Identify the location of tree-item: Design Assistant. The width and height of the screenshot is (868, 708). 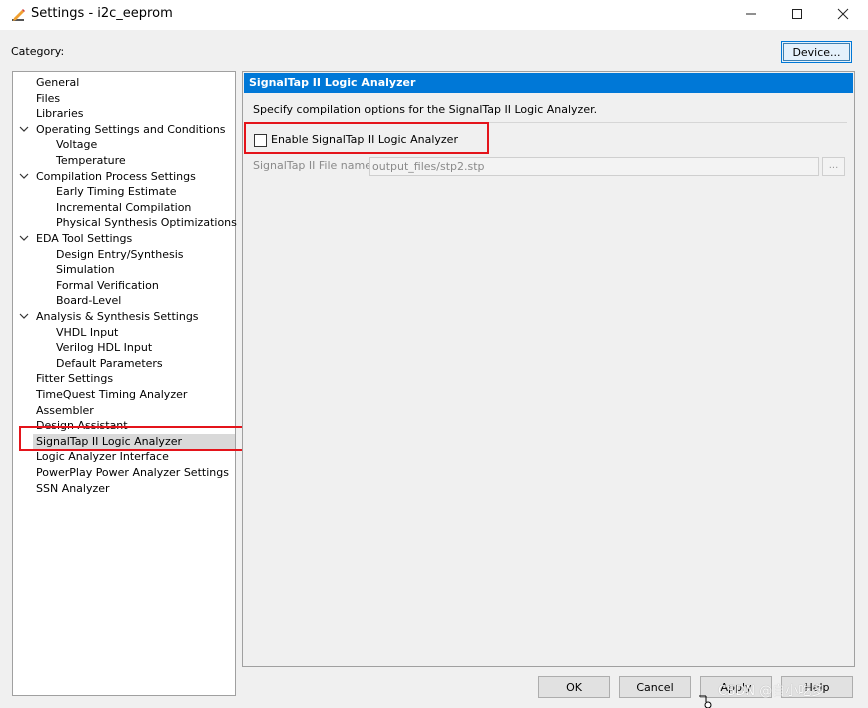
(82, 425).